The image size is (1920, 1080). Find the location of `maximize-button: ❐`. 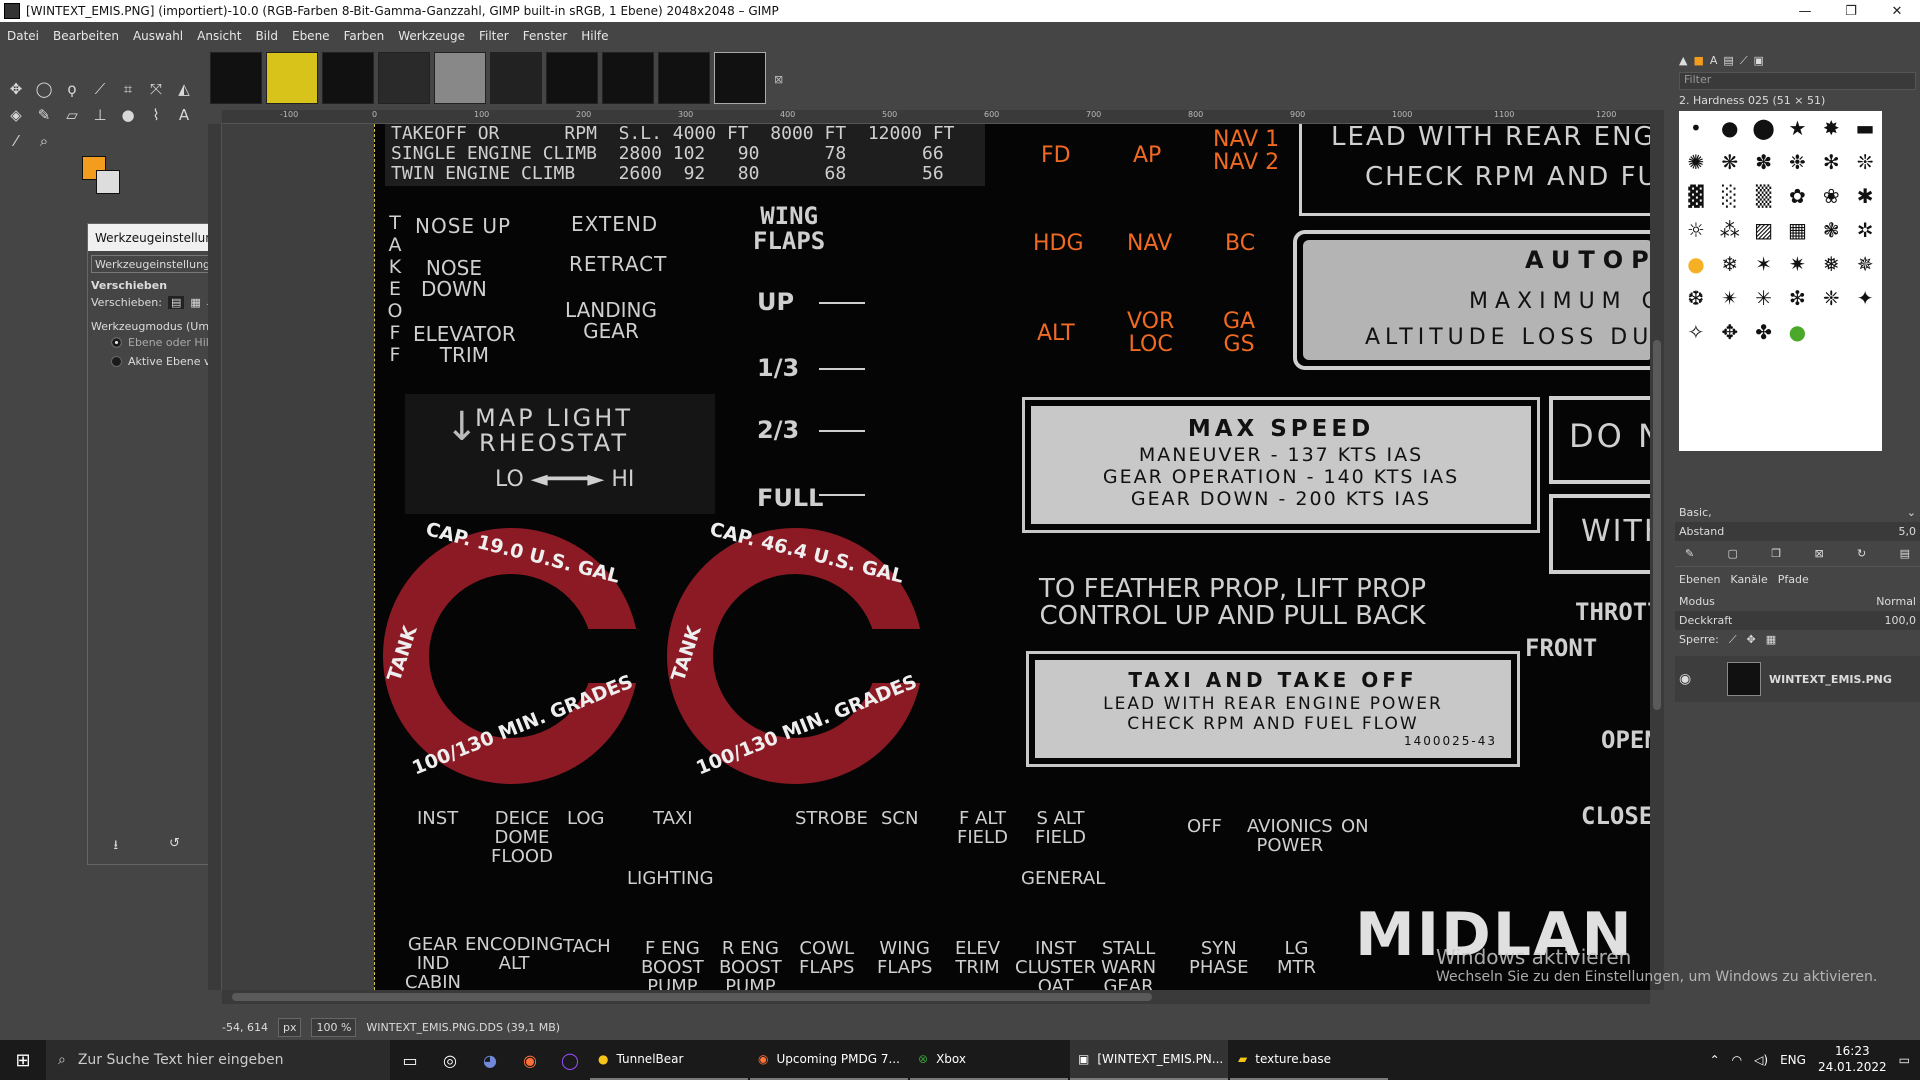

maximize-button: ❐ is located at coordinates (1851, 11).